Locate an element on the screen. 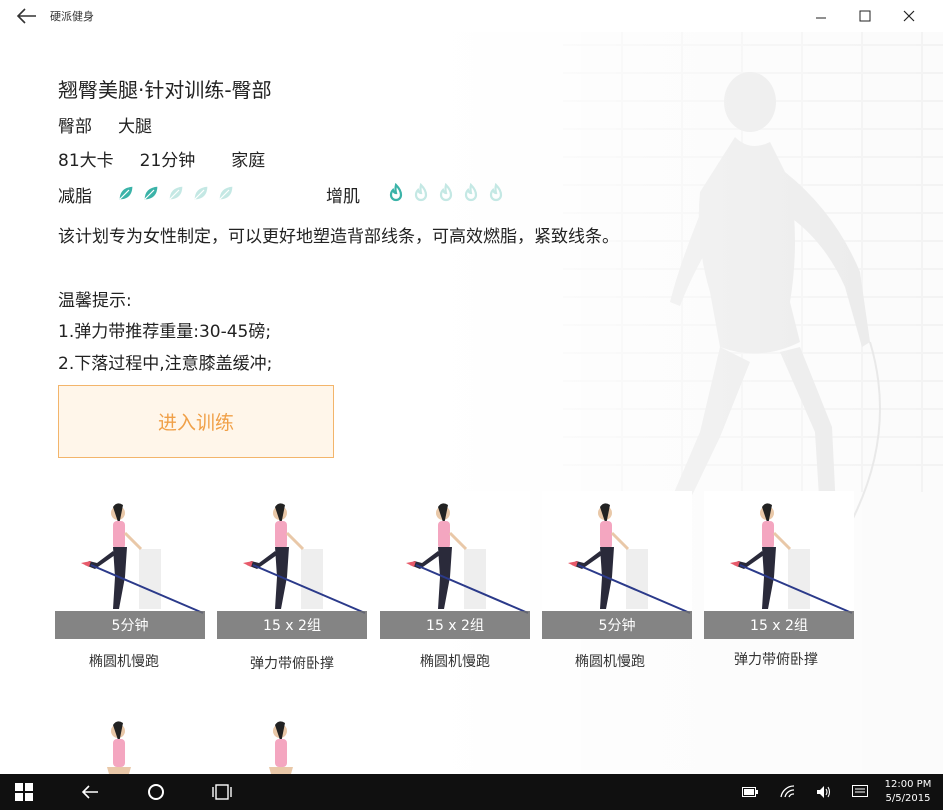  plan-description: 该计划专为女性制定，可以更好地塑造背部线条，可高效燃脂，紧致线条。 is located at coordinates (338, 237).